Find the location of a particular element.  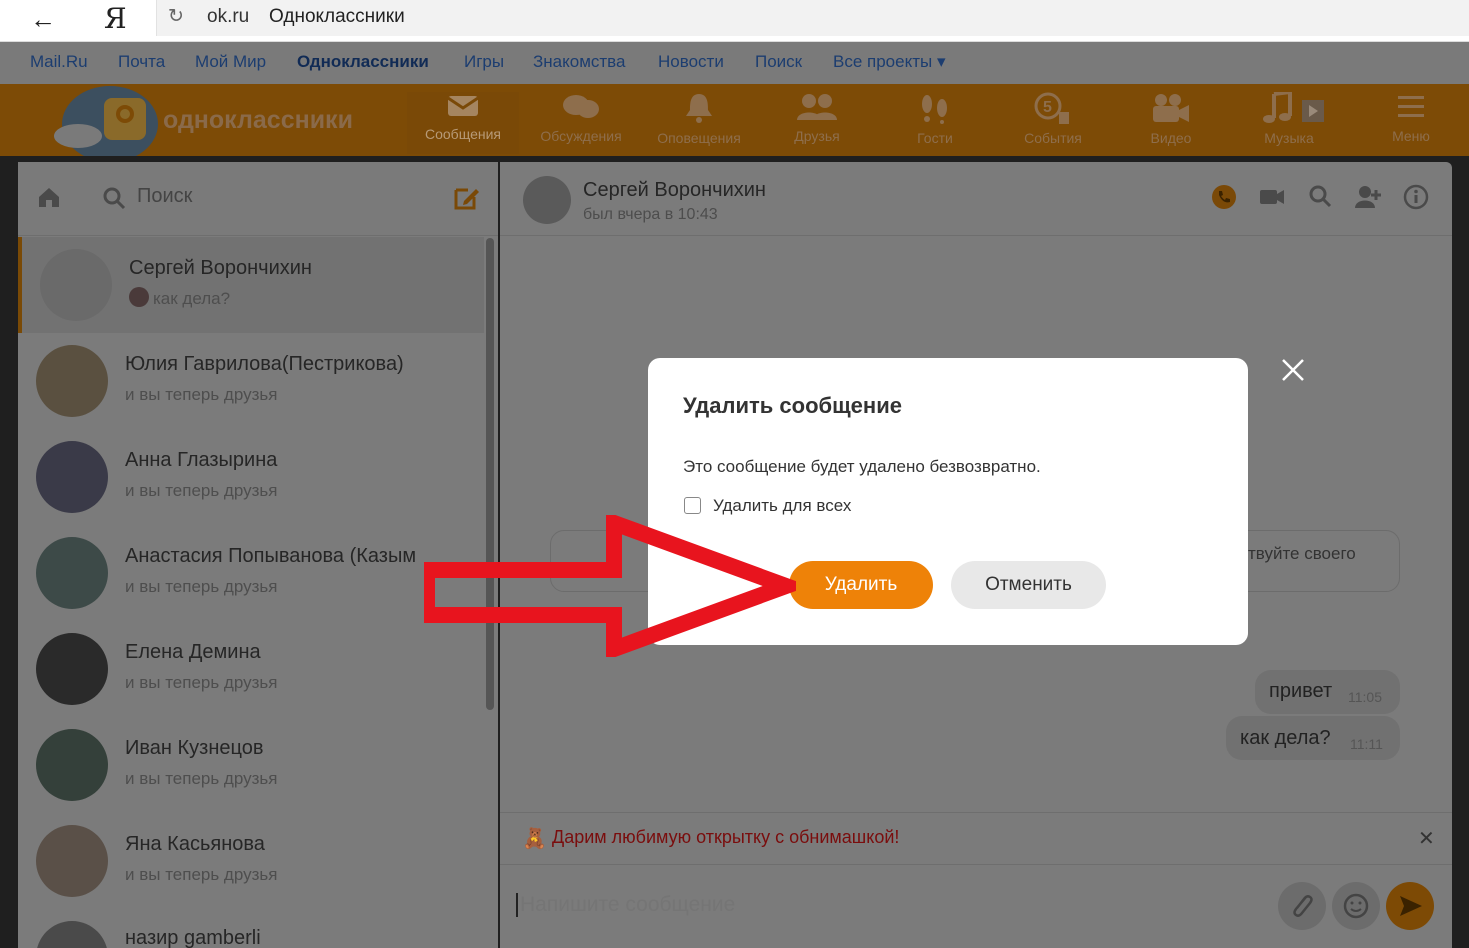

send-icon is located at coordinates (1411, 906).